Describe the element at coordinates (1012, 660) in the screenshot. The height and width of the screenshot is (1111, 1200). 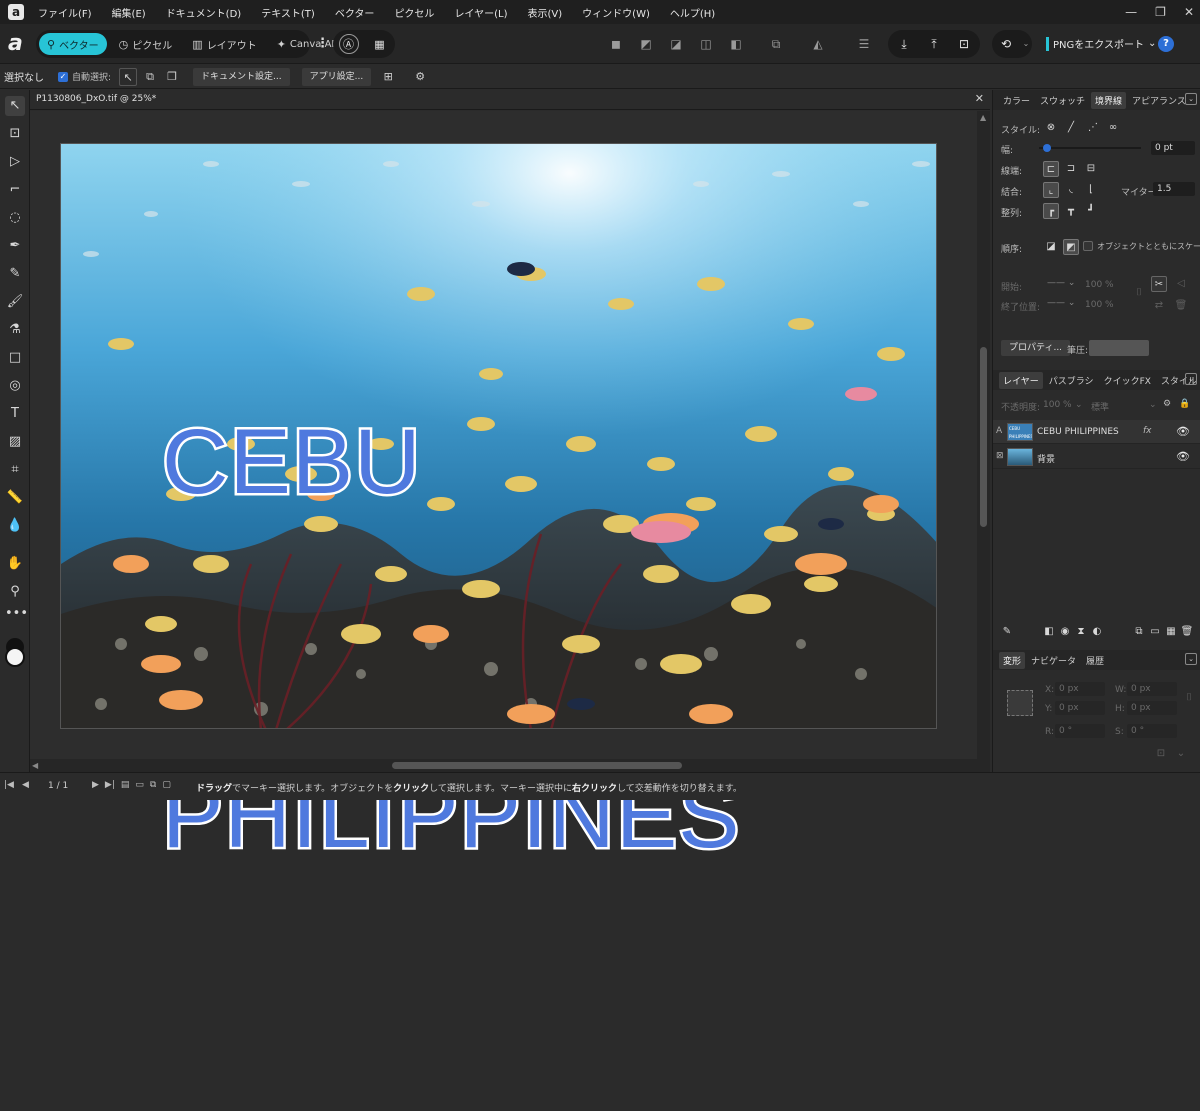
I see `tab-transform: 変形` at that location.